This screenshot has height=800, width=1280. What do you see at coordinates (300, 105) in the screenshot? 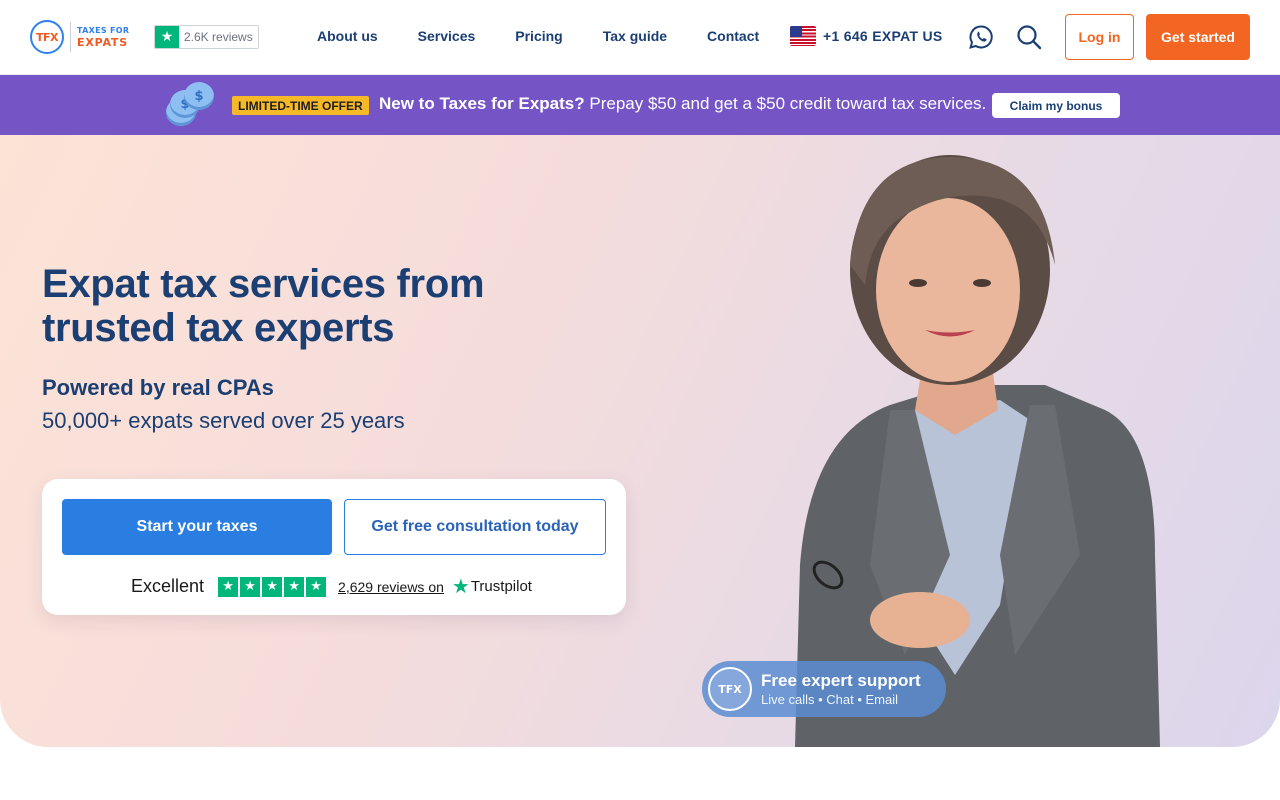
I see `limited-offer-badge: LIMITED-TIME OFFER` at bounding box center [300, 105].